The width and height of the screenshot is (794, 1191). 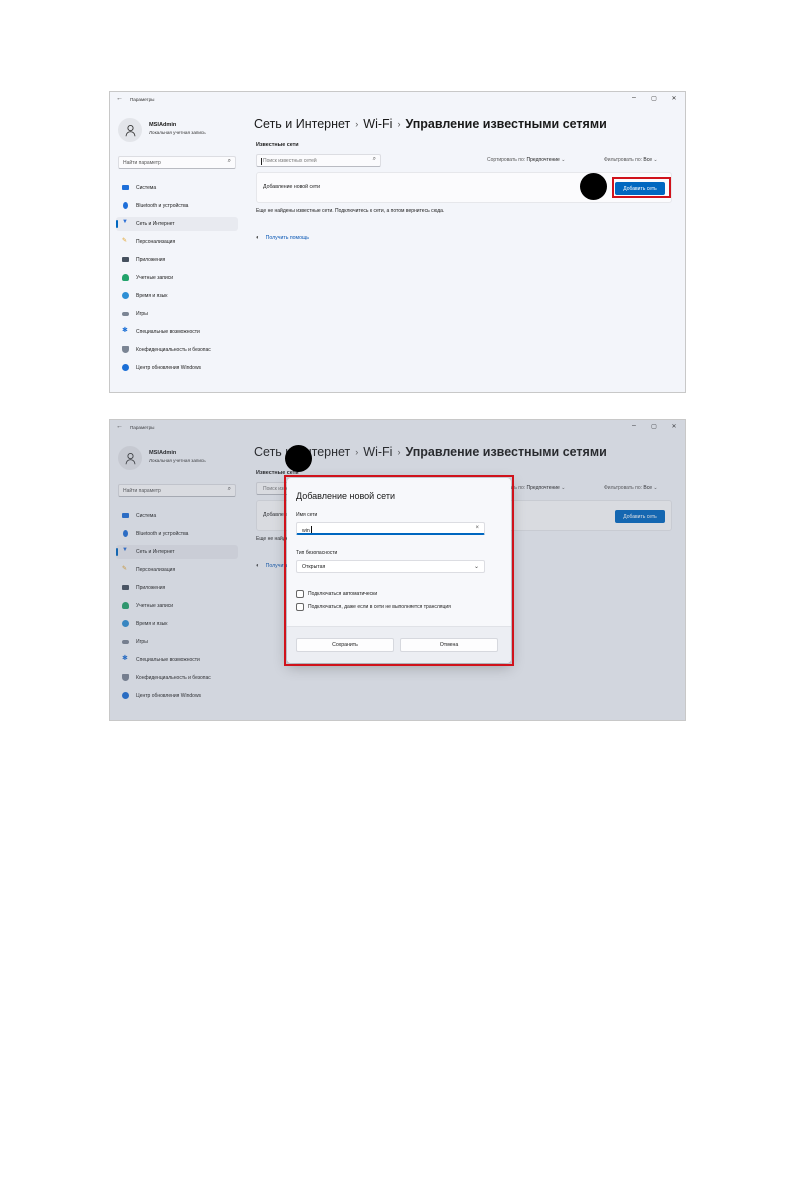 What do you see at coordinates (177, 278) in the screenshot?
I see `sidebar-item-accounts: Учетные записи` at bounding box center [177, 278].